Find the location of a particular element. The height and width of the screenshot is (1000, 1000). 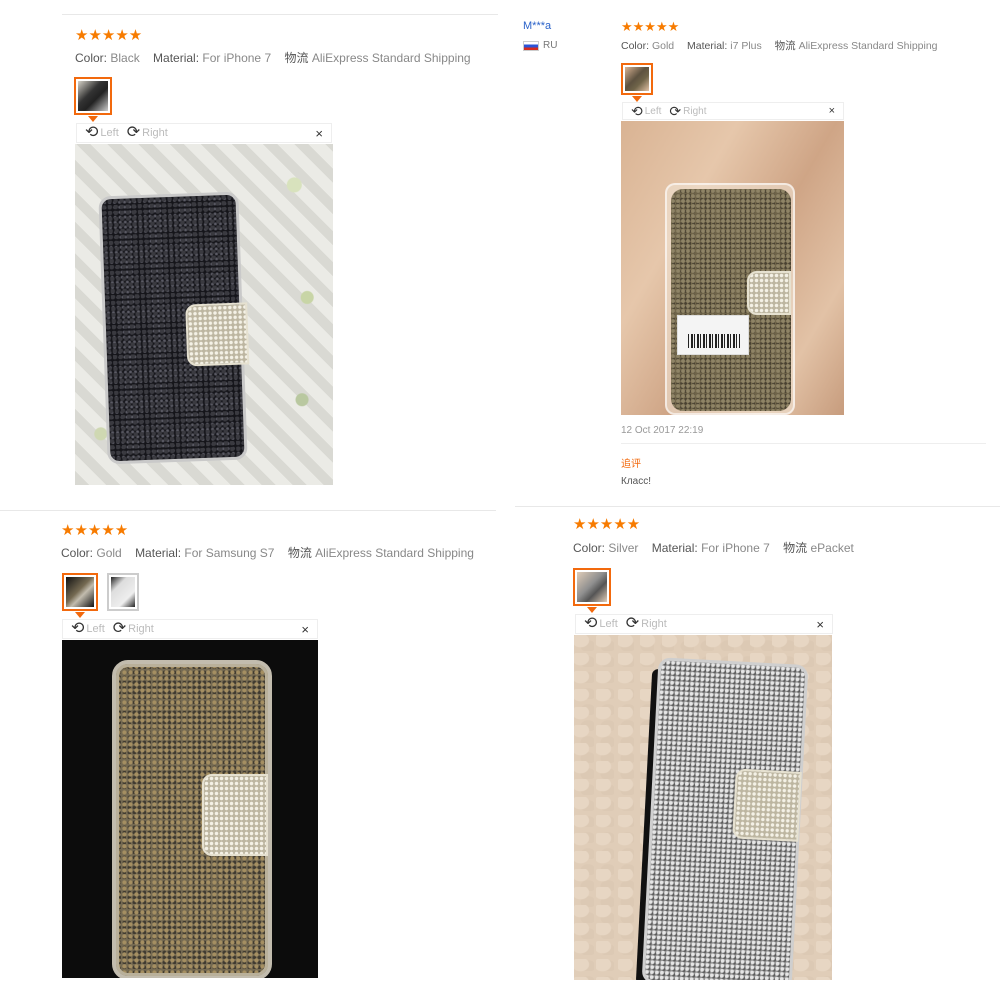

image-viewer-toolbar: ⟲ Left ⟳ Right × is located at coordinates (704, 624).